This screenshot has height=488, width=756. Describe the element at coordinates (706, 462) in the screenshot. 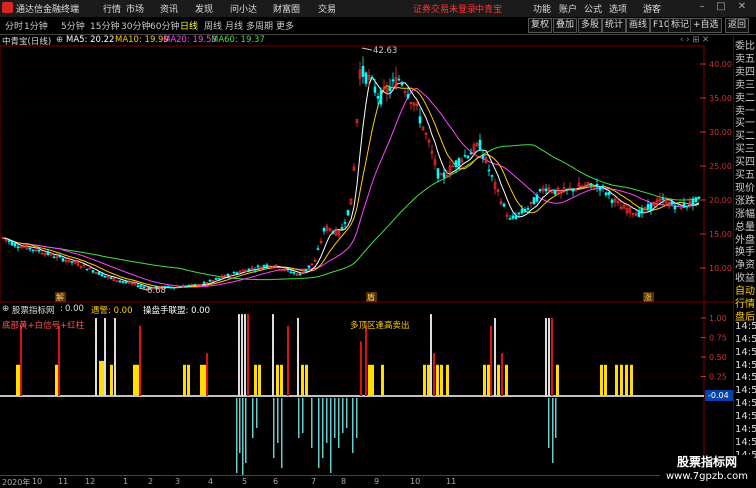

I see `watermark-title: 股票指标网` at that location.